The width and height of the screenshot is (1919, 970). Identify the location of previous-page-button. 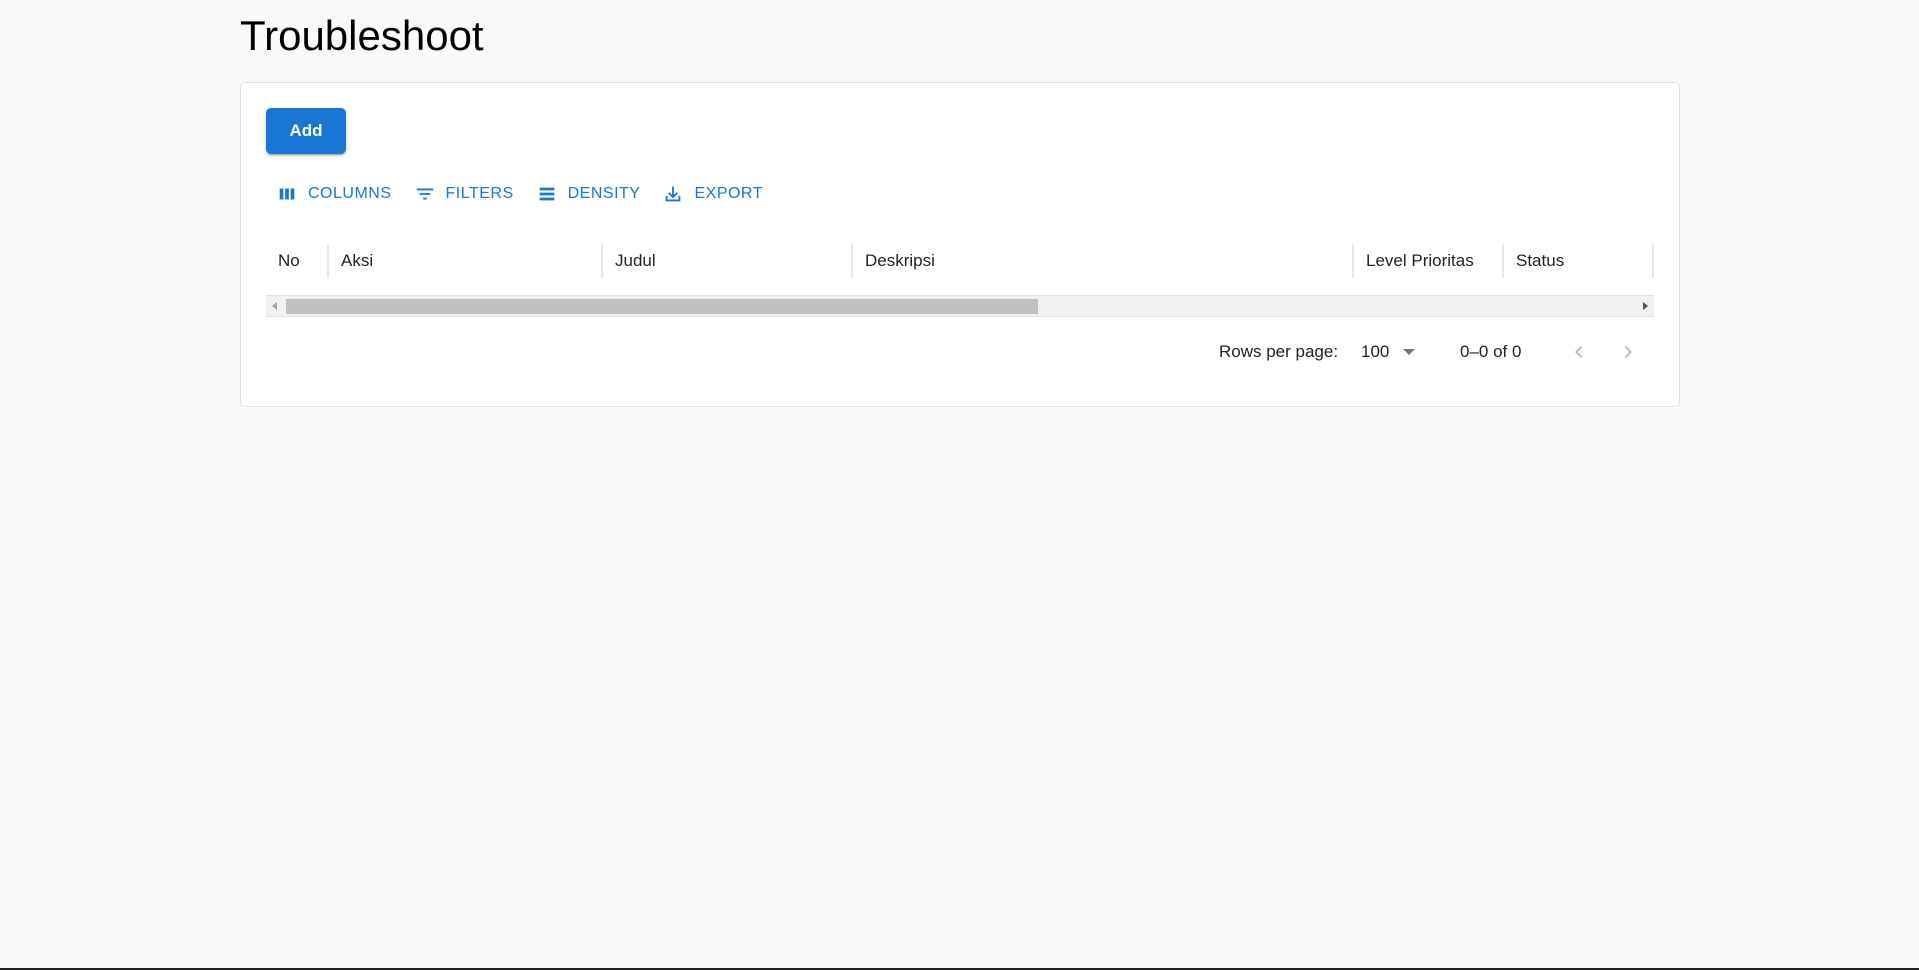
(1579, 352).